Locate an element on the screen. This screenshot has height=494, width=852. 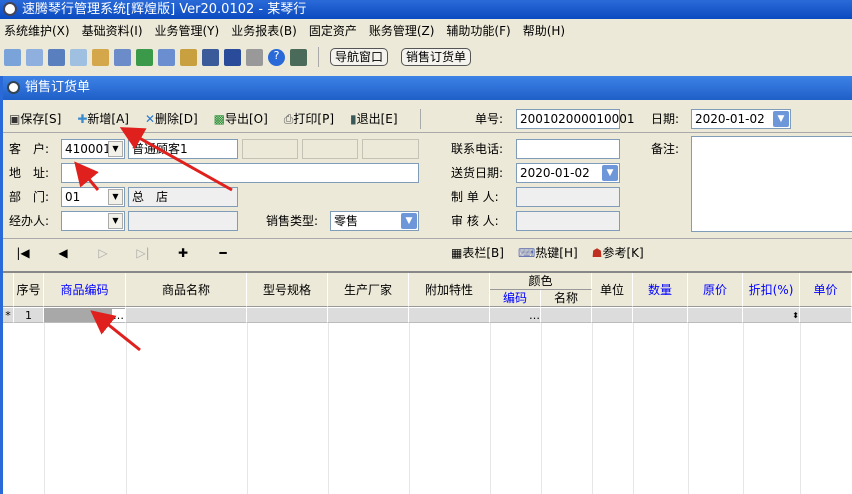
quantity-cell is located at coordinates (660, 315).